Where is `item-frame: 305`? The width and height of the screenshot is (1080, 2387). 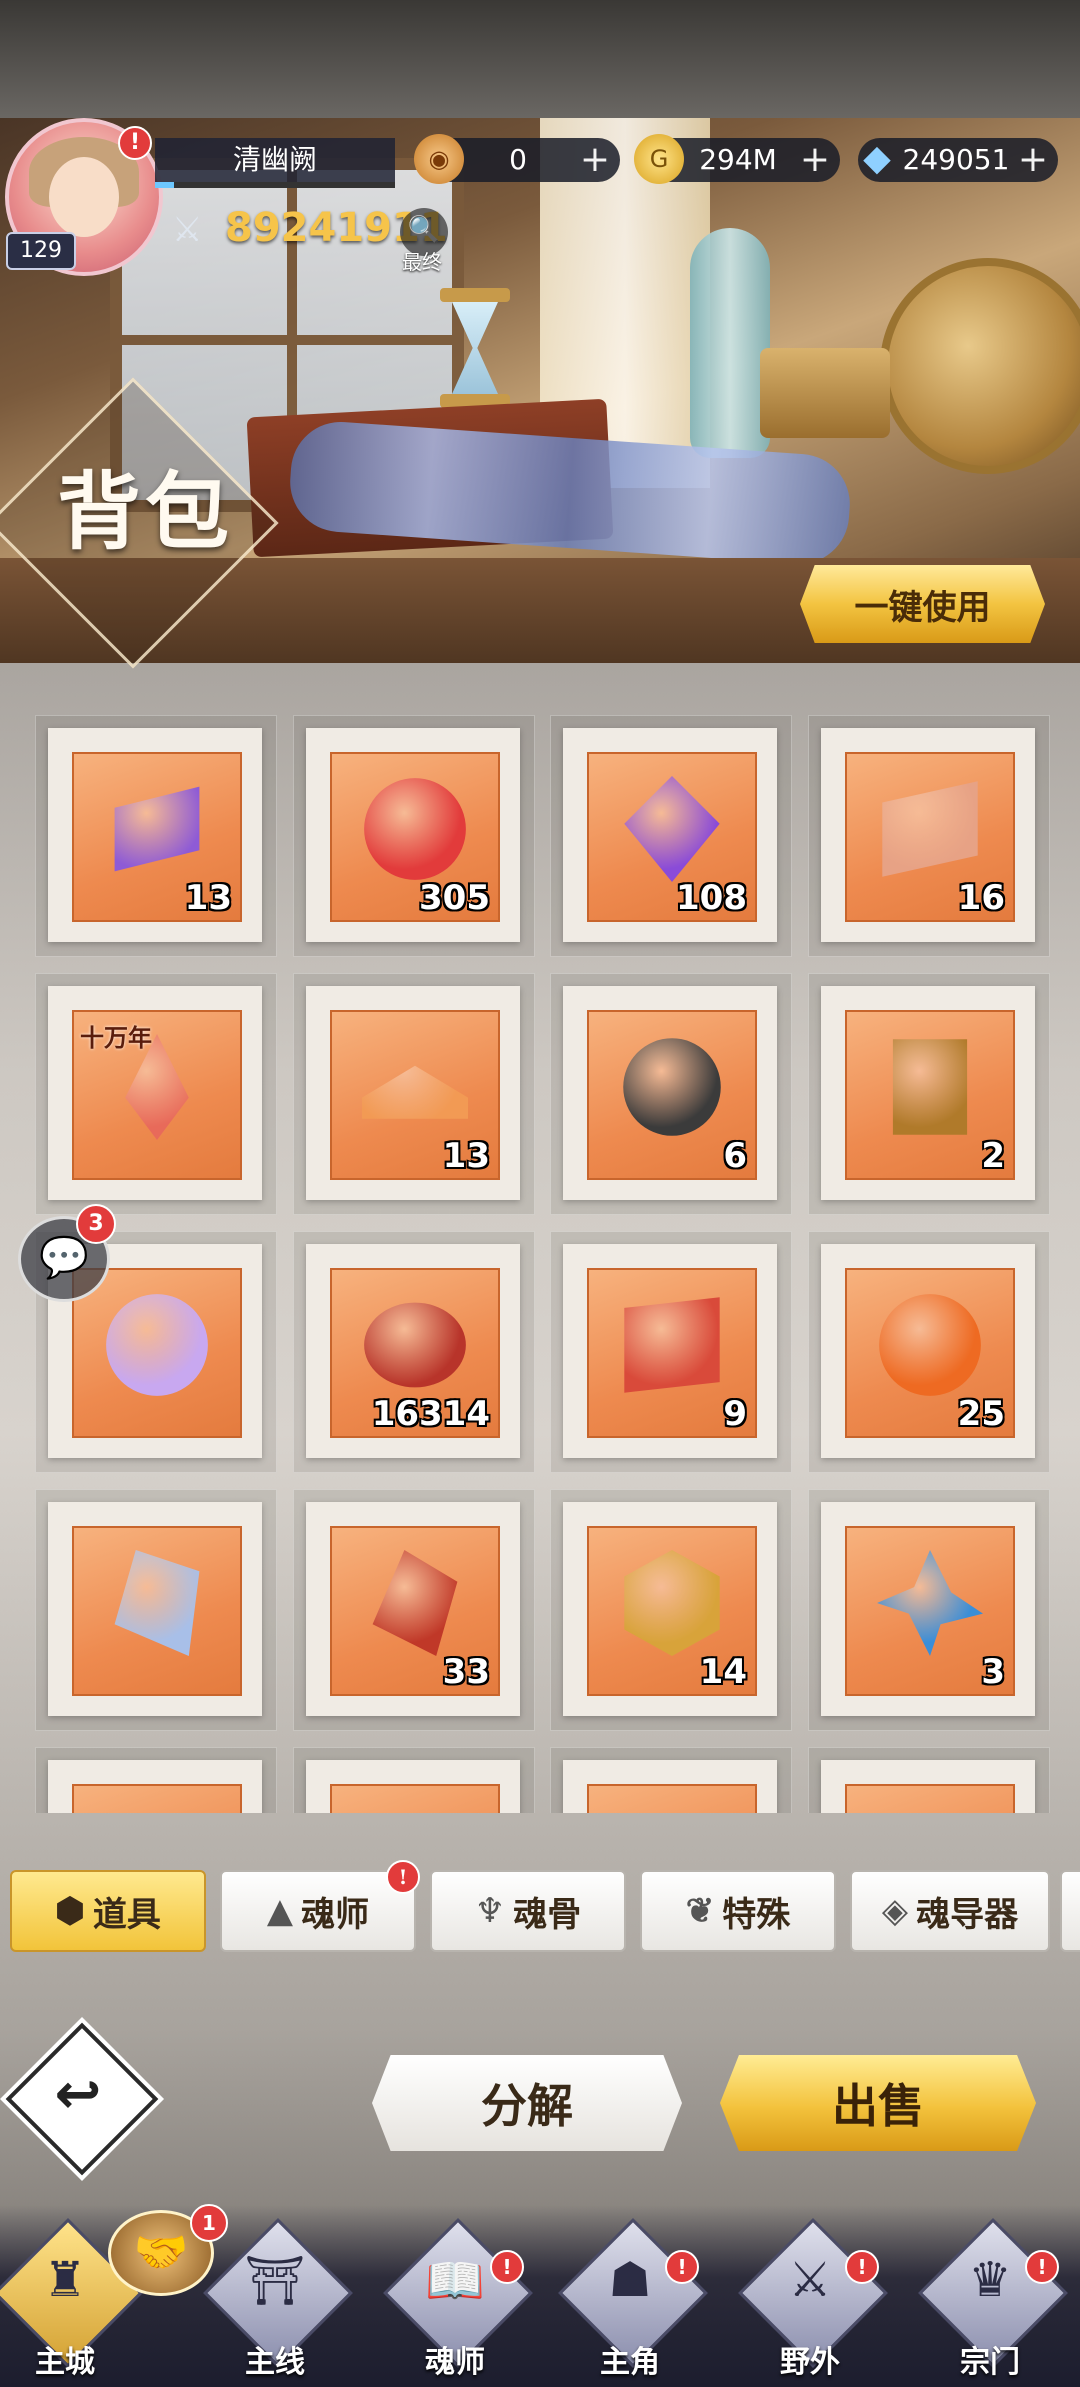 item-frame: 305 is located at coordinates (415, 837).